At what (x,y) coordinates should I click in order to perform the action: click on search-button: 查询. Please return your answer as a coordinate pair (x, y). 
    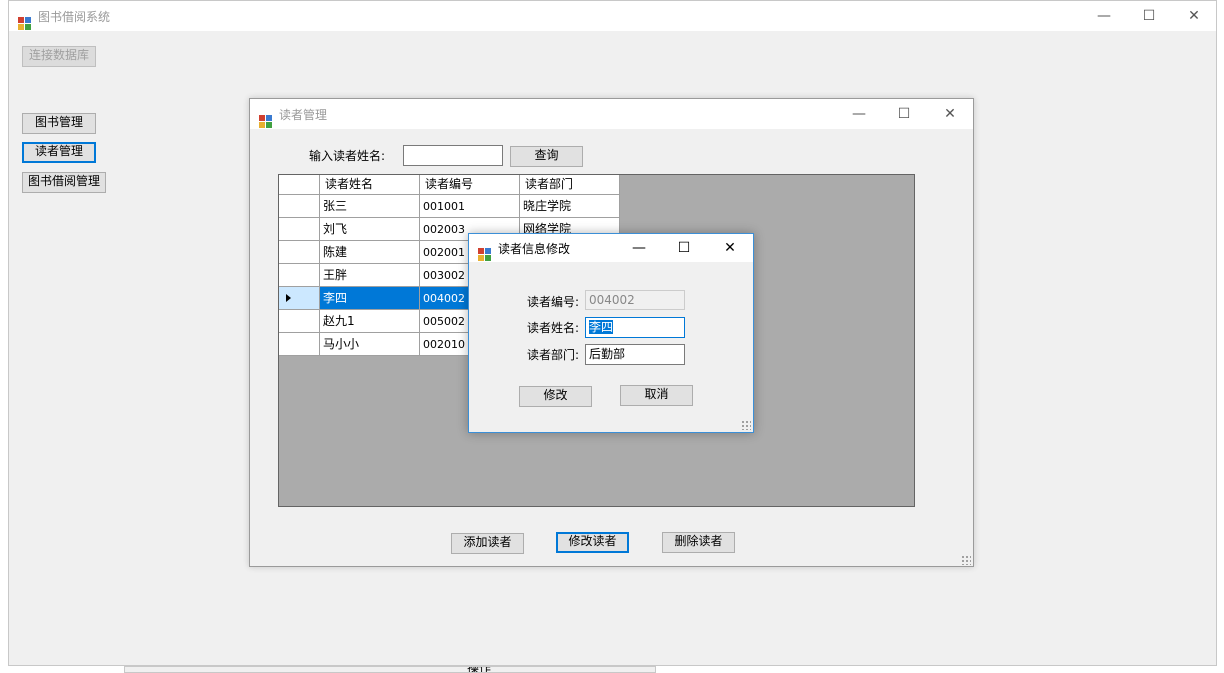
    Looking at the image, I should click on (546, 156).